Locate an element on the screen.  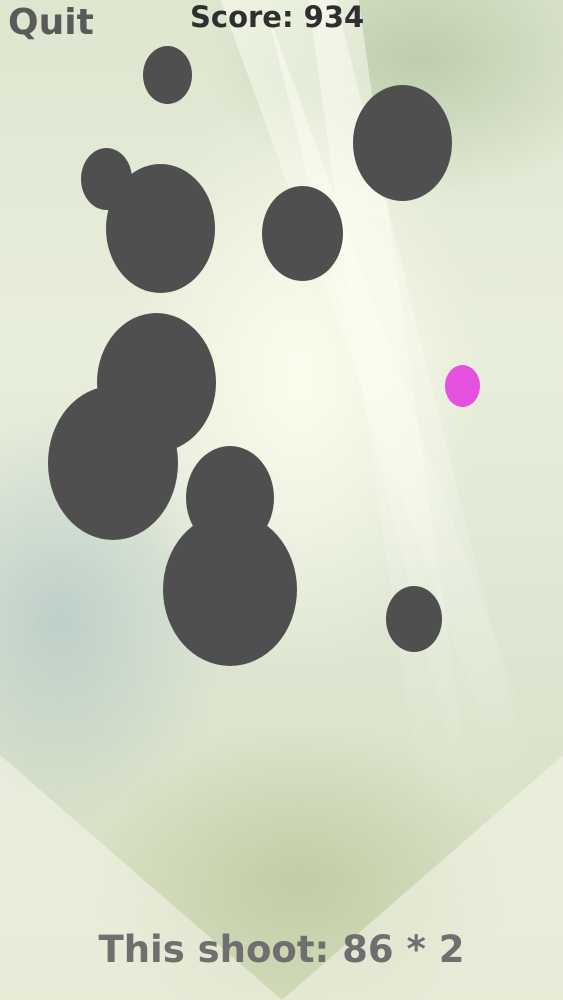
score-display: Score: 934 is located at coordinates (277, 17).